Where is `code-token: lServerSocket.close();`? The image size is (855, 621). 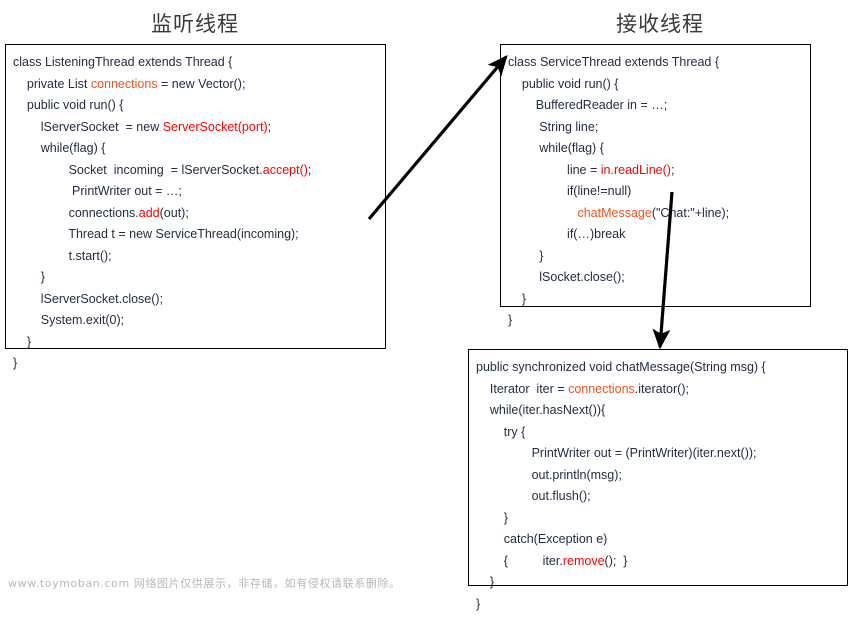 code-token: lServerSocket.close(); is located at coordinates (88, 298).